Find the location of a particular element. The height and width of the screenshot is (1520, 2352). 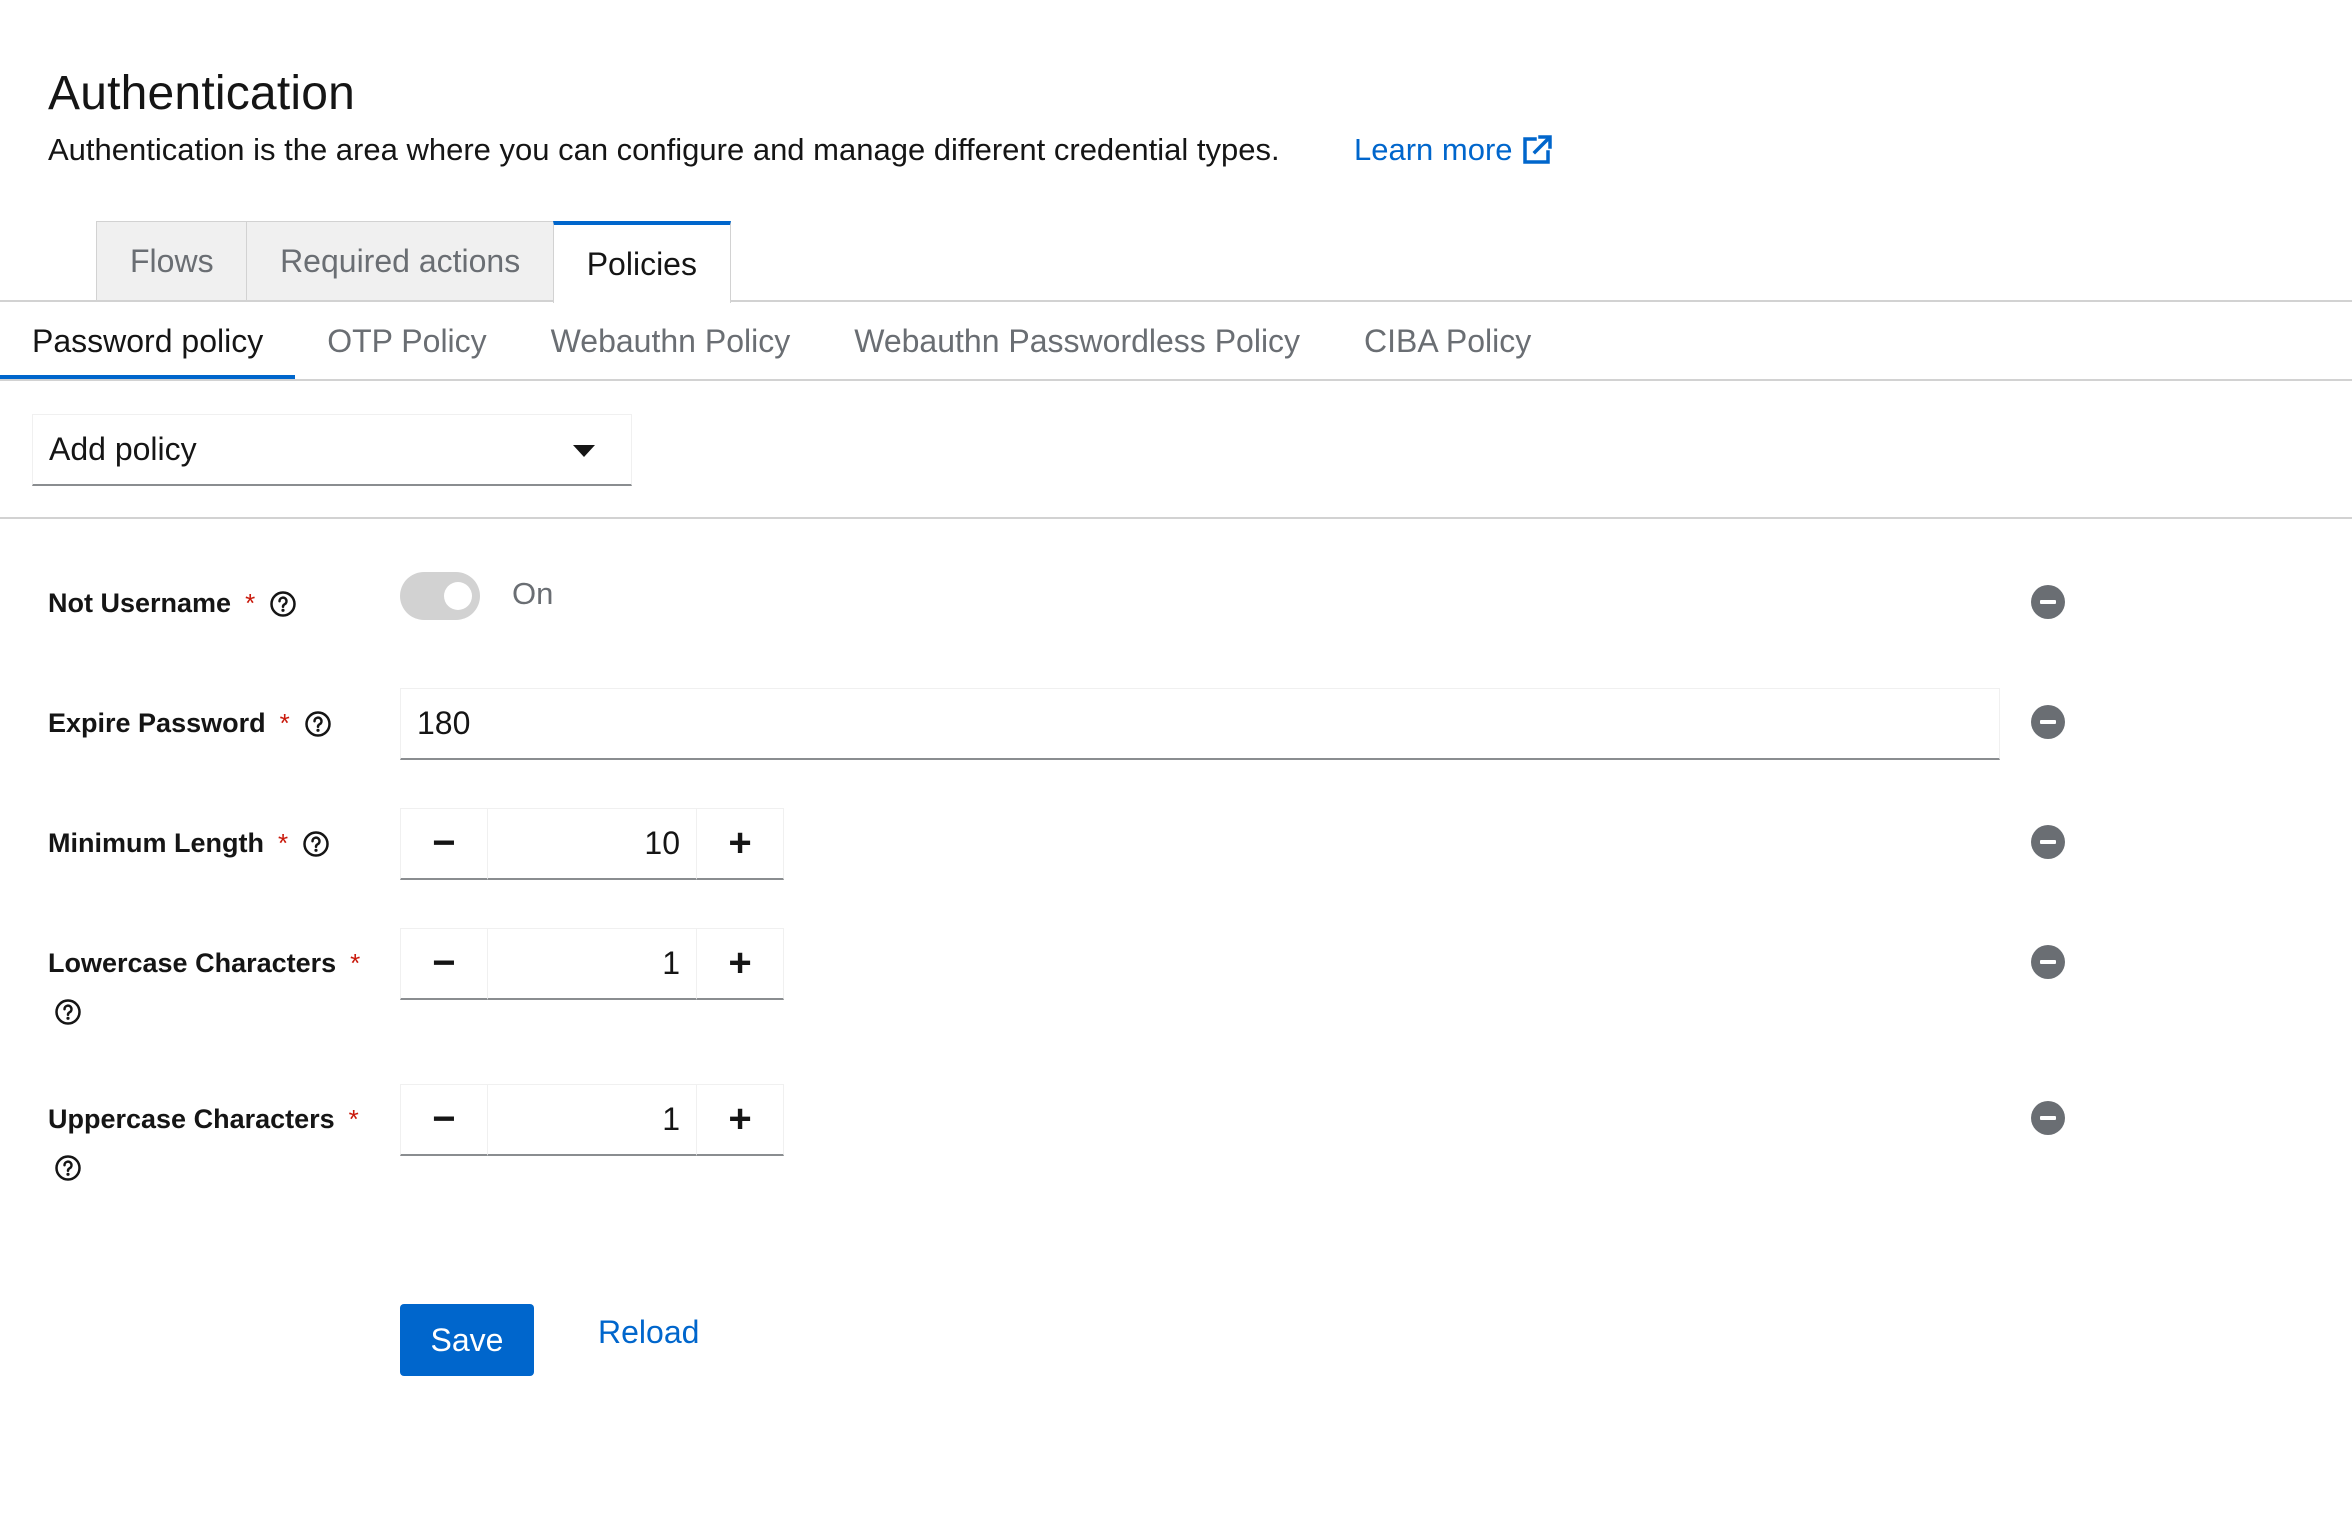

not-username-toggle-label: On is located at coordinates (533, 593).